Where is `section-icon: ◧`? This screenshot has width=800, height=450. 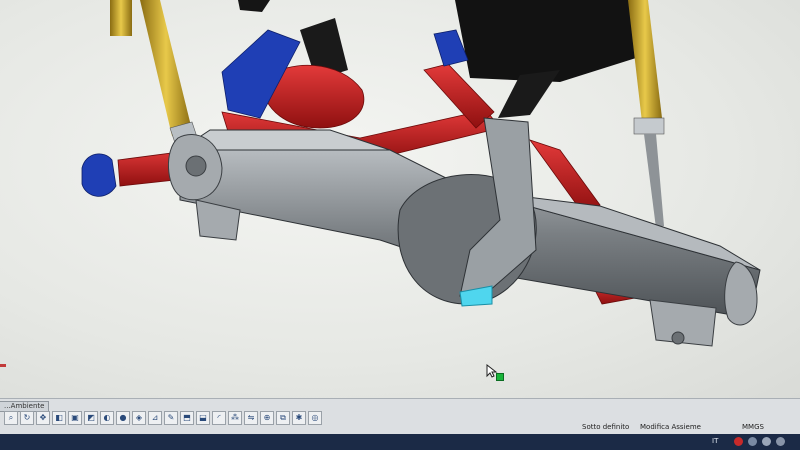 section-icon: ◧ is located at coordinates (59, 418).